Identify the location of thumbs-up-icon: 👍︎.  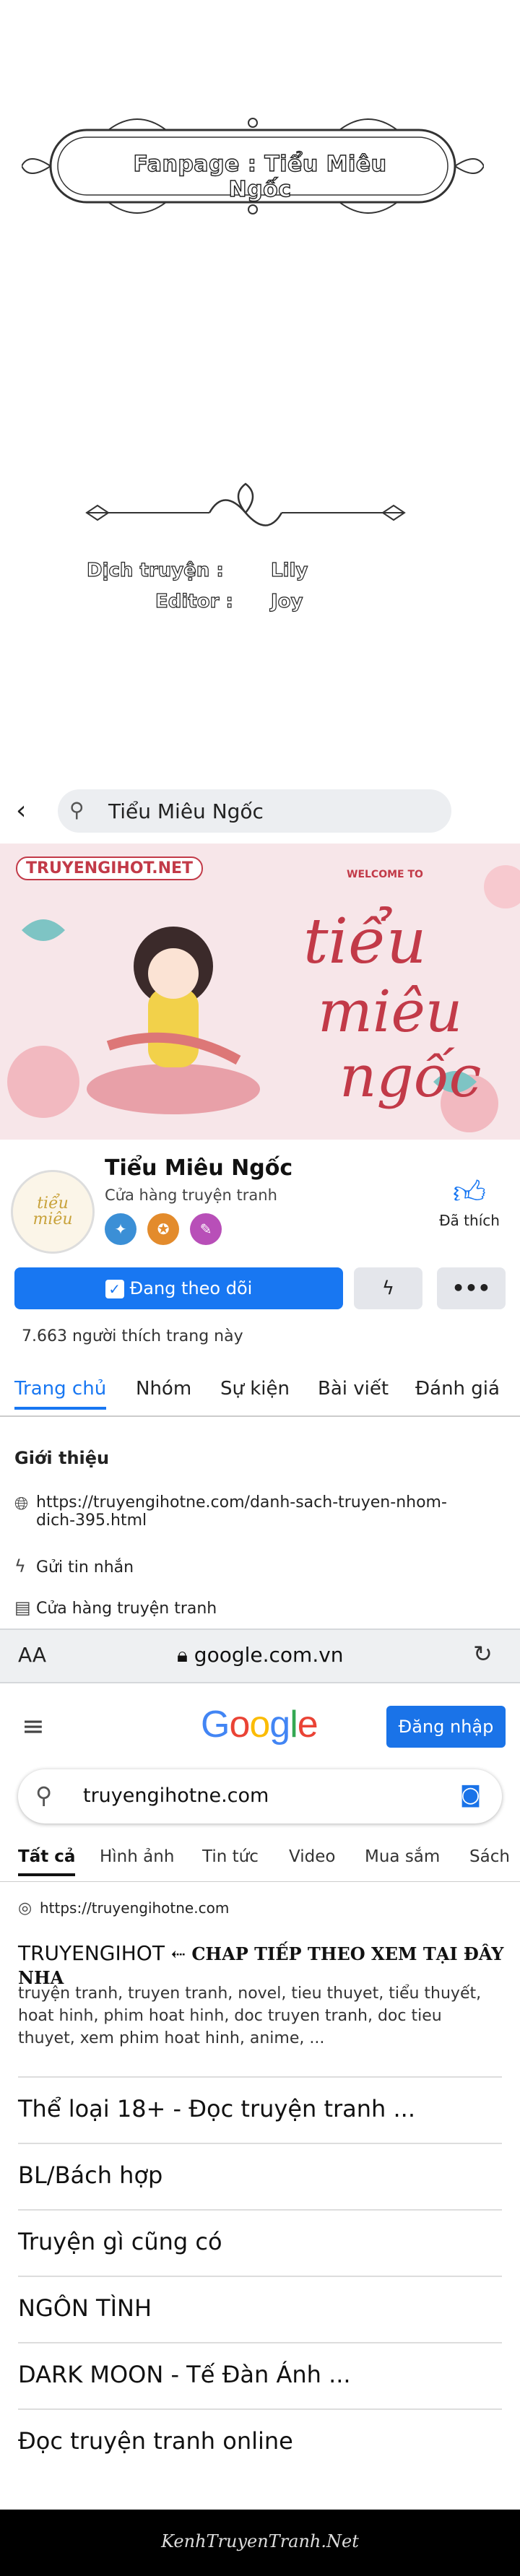
(469, 1192).